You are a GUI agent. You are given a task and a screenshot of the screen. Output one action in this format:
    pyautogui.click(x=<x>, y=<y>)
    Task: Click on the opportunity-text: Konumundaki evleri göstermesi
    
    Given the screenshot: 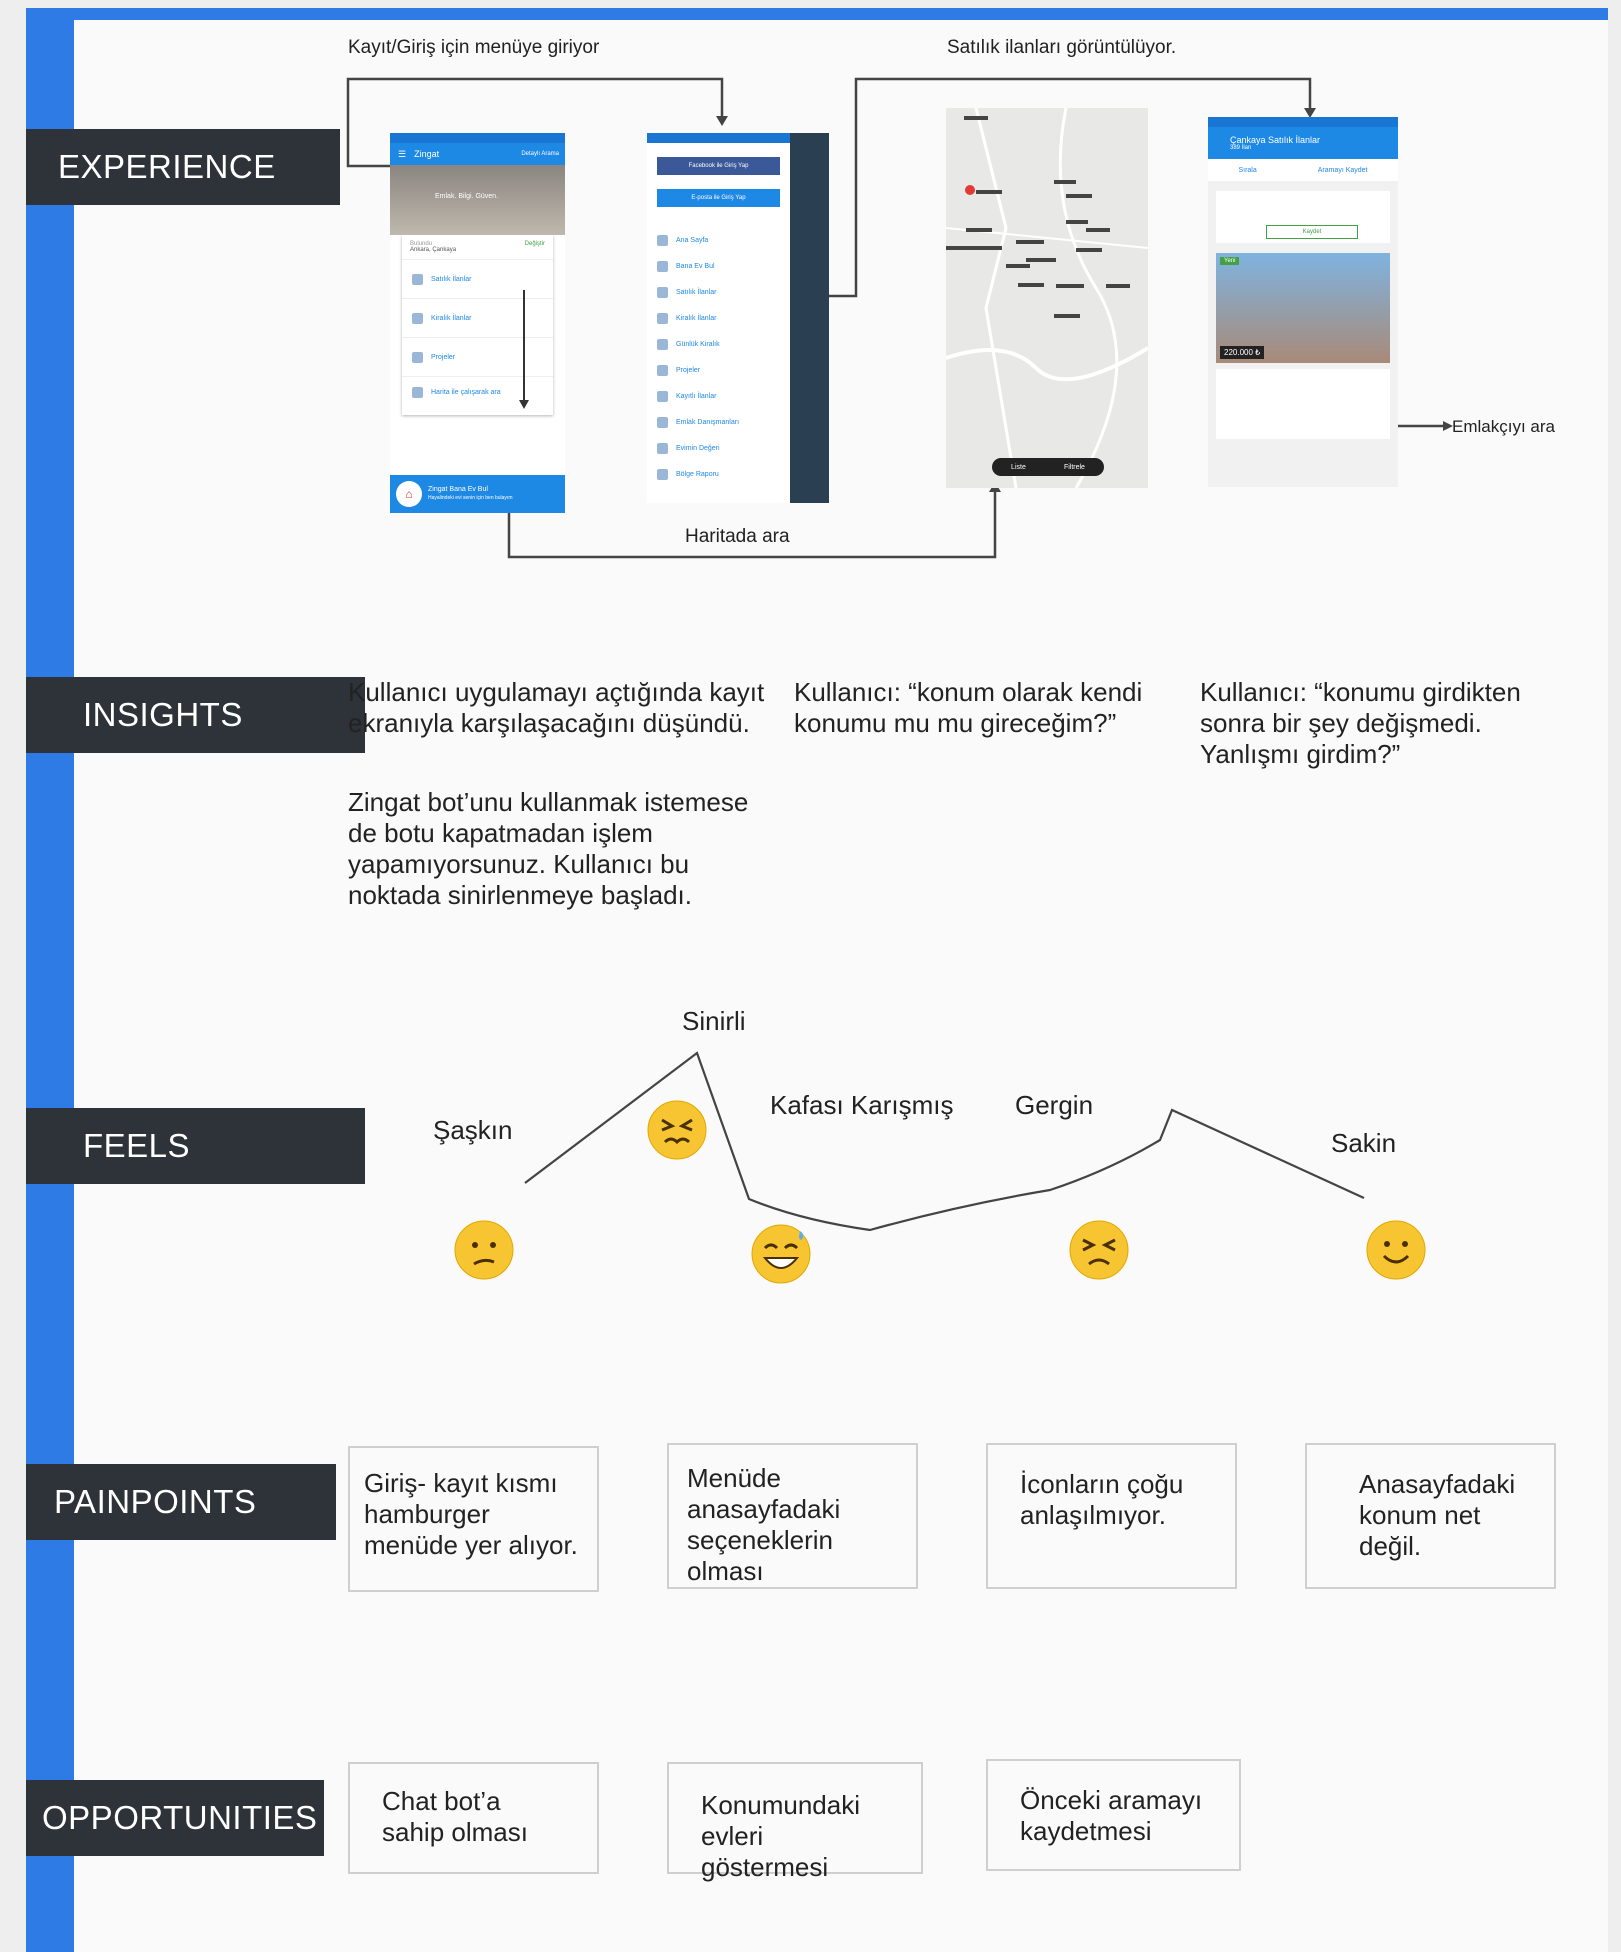 What is the action you would take?
    pyautogui.click(x=780, y=1836)
    